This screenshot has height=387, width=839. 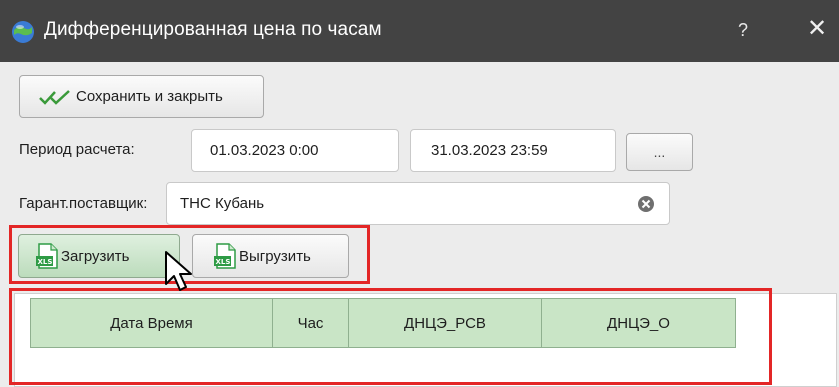 I want to click on period-label: Период расчета:, so click(x=77, y=149).